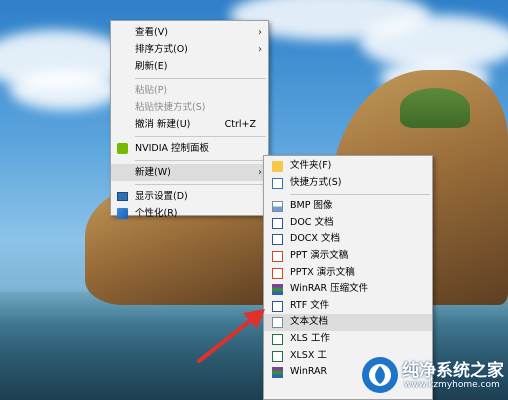  Describe the element at coordinates (316, 182) in the screenshot. I see `submenu-item-label: 快捷方式(S)` at that location.